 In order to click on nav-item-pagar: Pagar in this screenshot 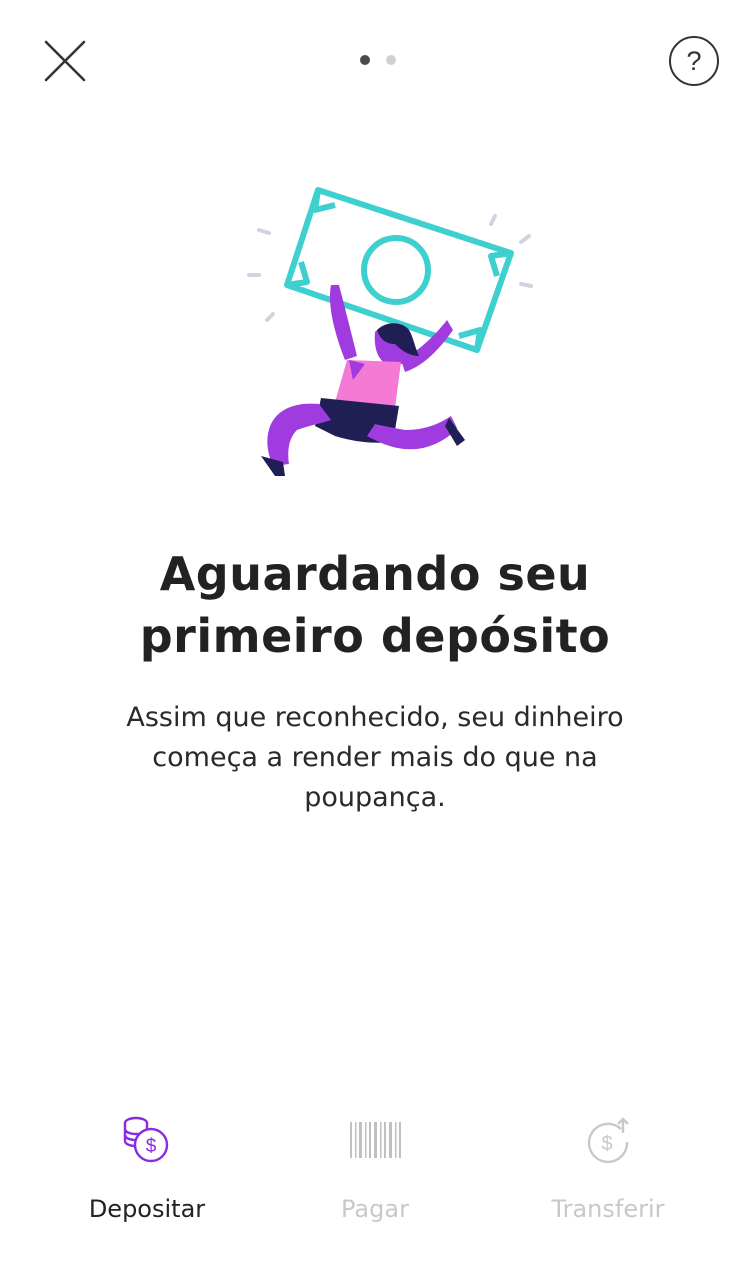, I will do `click(375, 1167)`.